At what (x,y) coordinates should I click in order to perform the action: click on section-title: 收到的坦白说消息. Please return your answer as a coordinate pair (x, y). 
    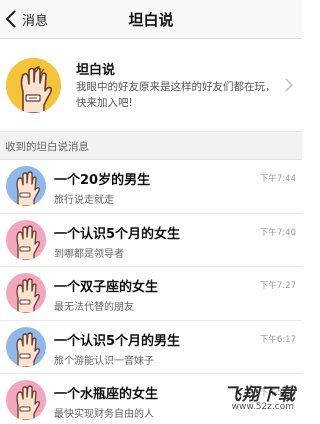
    Looking at the image, I should click on (47, 147).